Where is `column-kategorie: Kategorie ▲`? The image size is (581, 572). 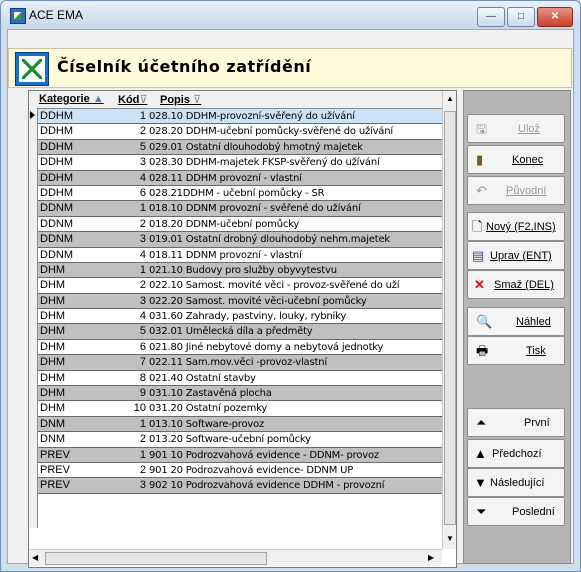
column-kategorie: Kategorie ▲ is located at coordinates (71, 99).